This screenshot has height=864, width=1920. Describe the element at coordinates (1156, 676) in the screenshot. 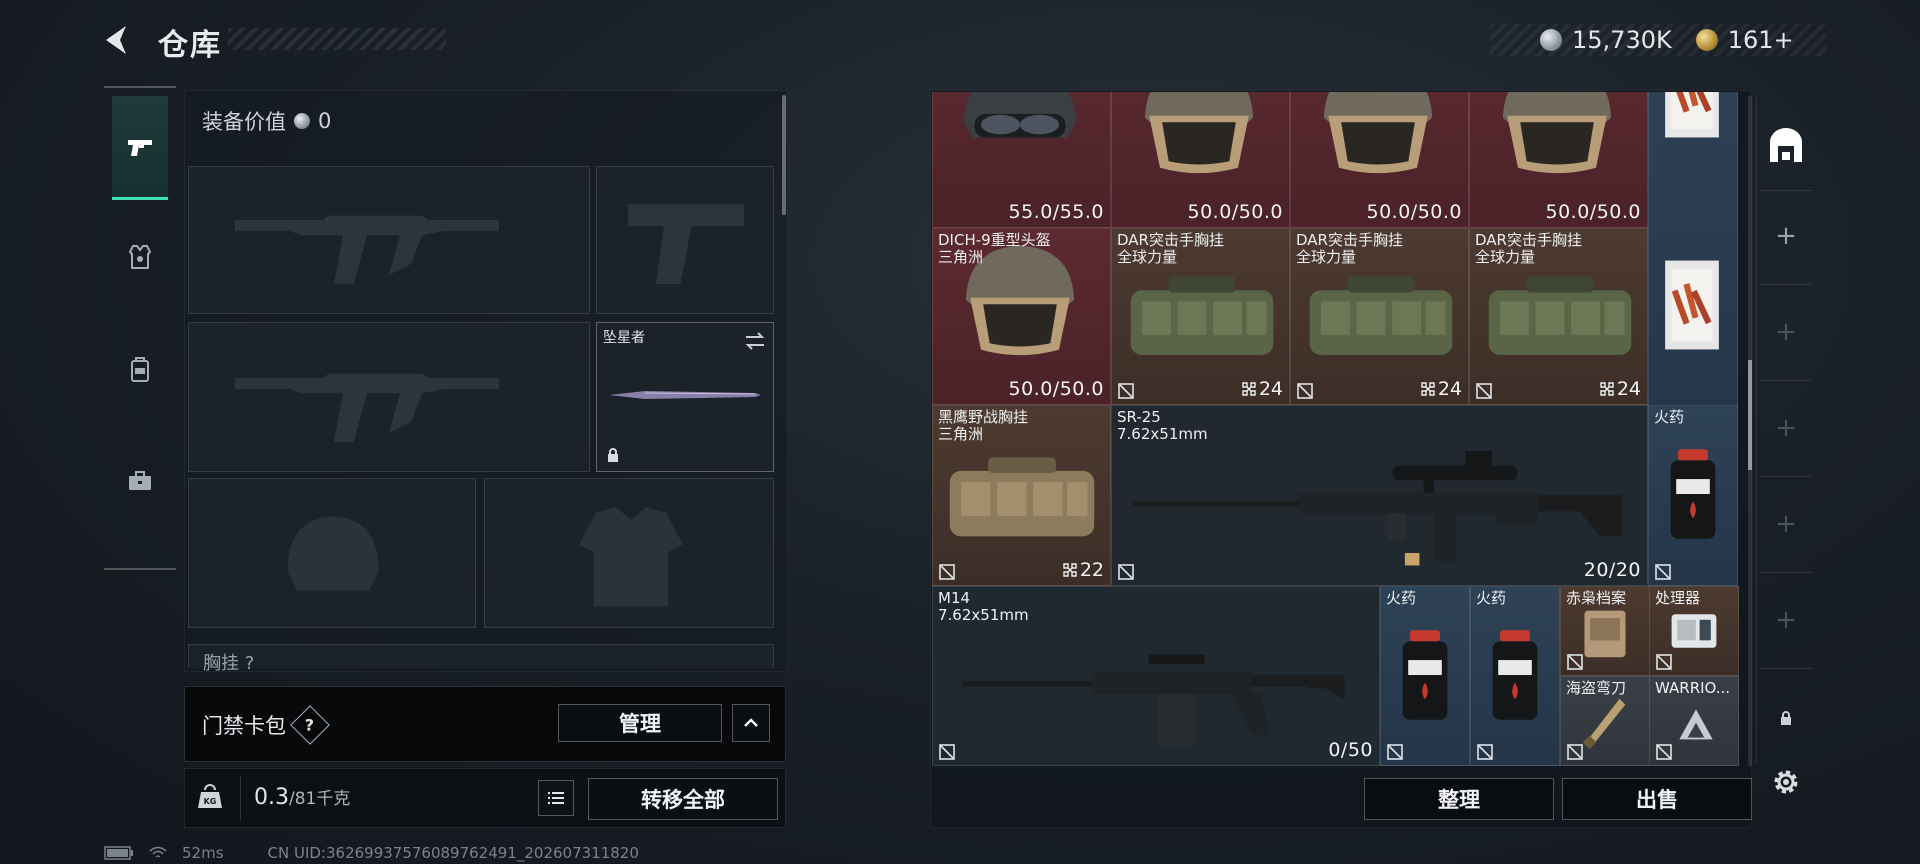

I see `storage-item: M14 7.62x51mm 0/50` at that location.